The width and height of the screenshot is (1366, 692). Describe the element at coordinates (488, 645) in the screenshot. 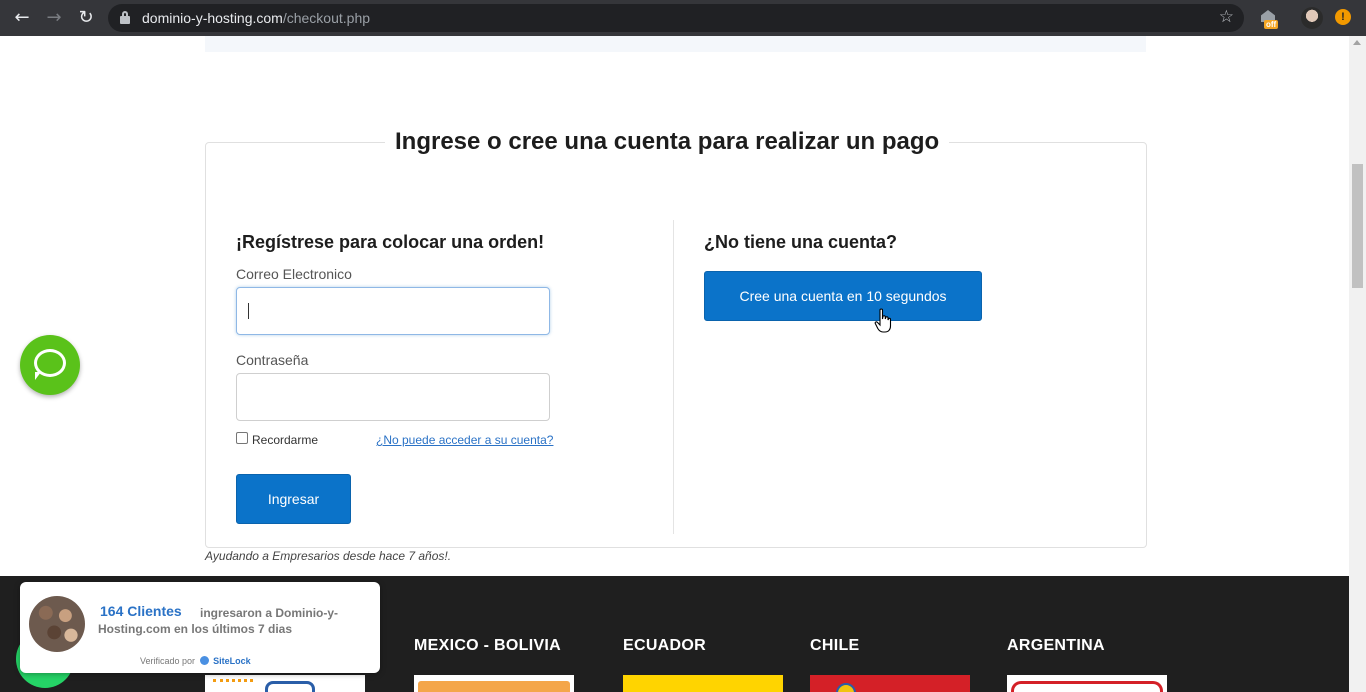

I see `country-mexico-bolivia: MEXICO - BOLIVIA` at that location.